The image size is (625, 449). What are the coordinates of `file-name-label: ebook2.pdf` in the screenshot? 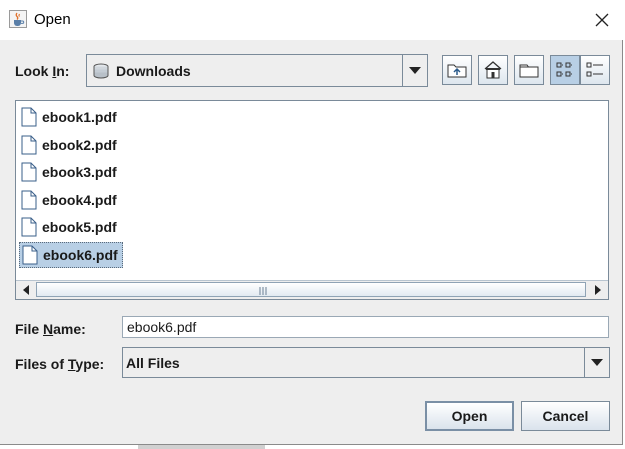 It's located at (79, 145).